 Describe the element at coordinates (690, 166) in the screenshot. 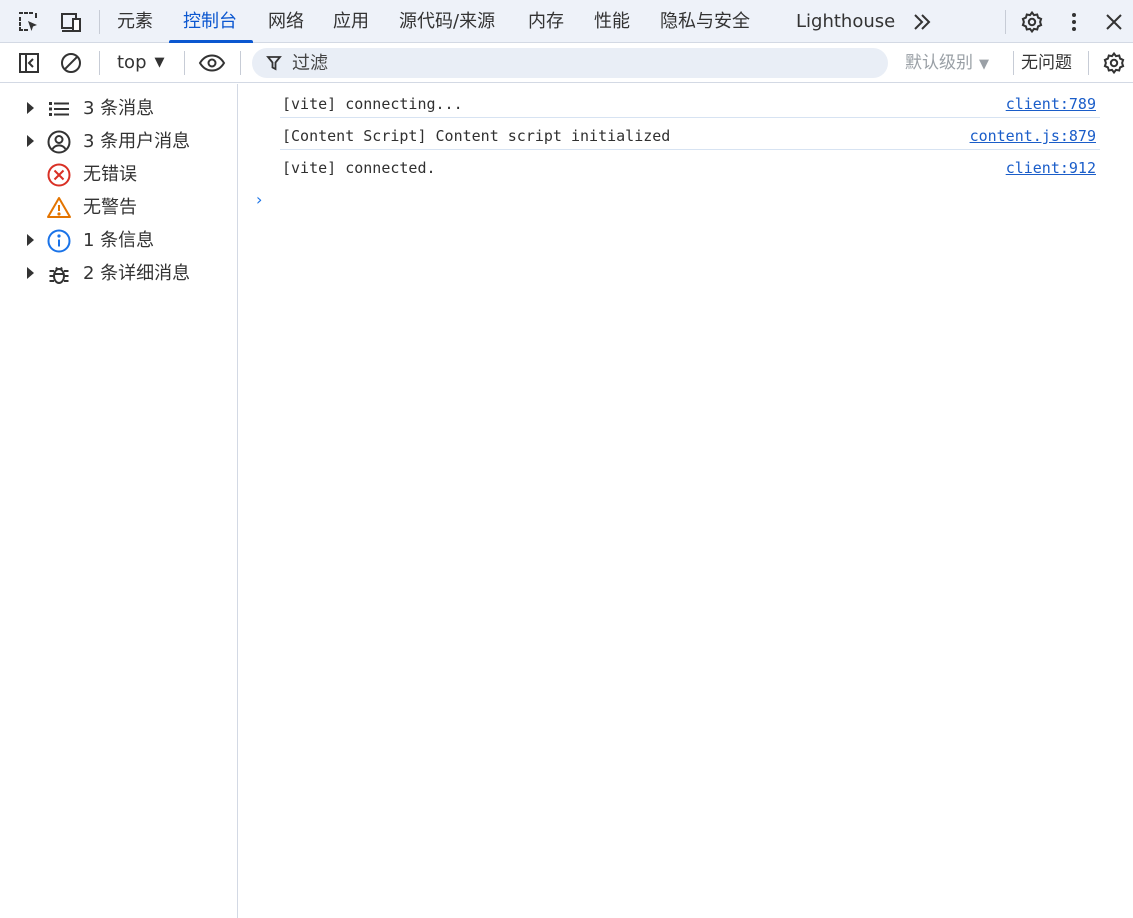

I see `console-message: [vite] connected. client:912` at that location.